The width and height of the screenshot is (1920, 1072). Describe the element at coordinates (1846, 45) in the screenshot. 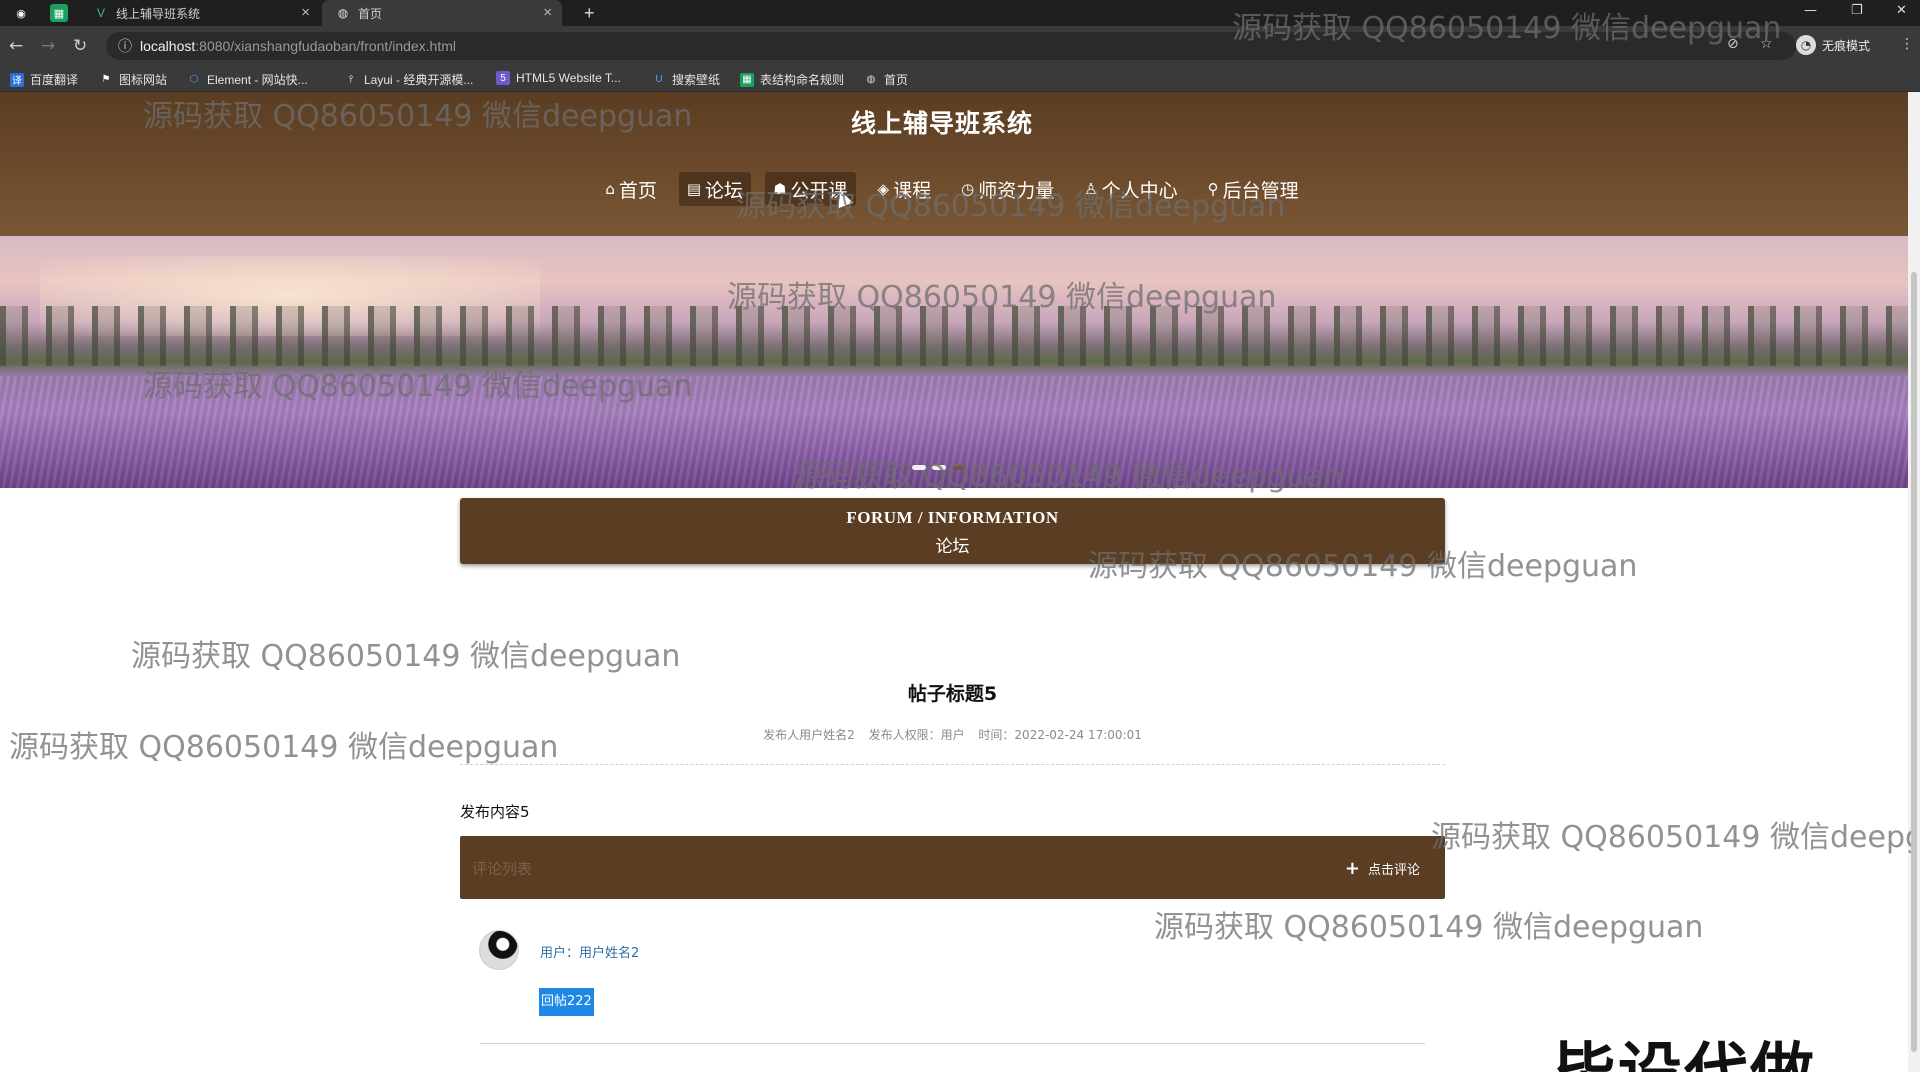

I see `profile-label: 无痕模式` at that location.